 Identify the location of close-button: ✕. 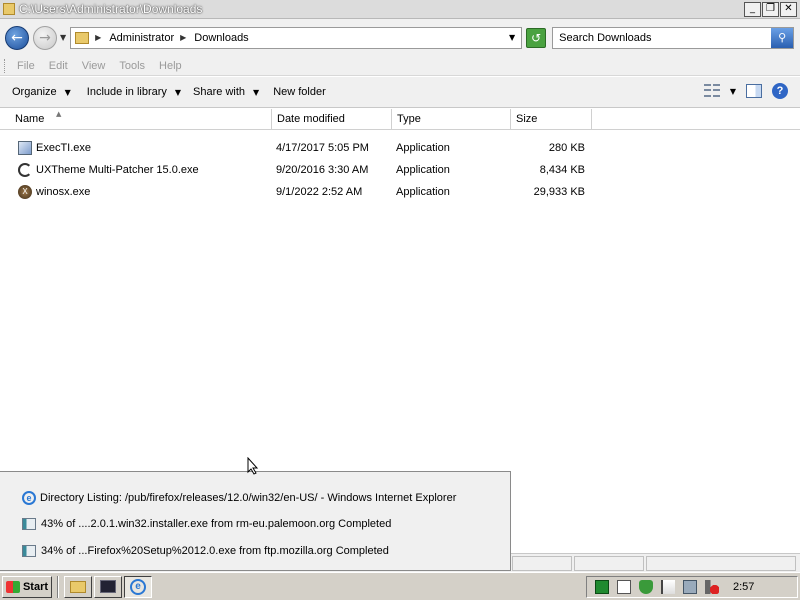
(788, 9).